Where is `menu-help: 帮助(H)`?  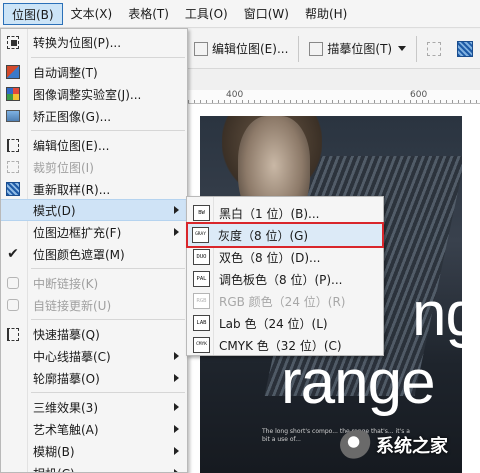 menu-help: 帮助(H) is located at coordinates (326, 14).